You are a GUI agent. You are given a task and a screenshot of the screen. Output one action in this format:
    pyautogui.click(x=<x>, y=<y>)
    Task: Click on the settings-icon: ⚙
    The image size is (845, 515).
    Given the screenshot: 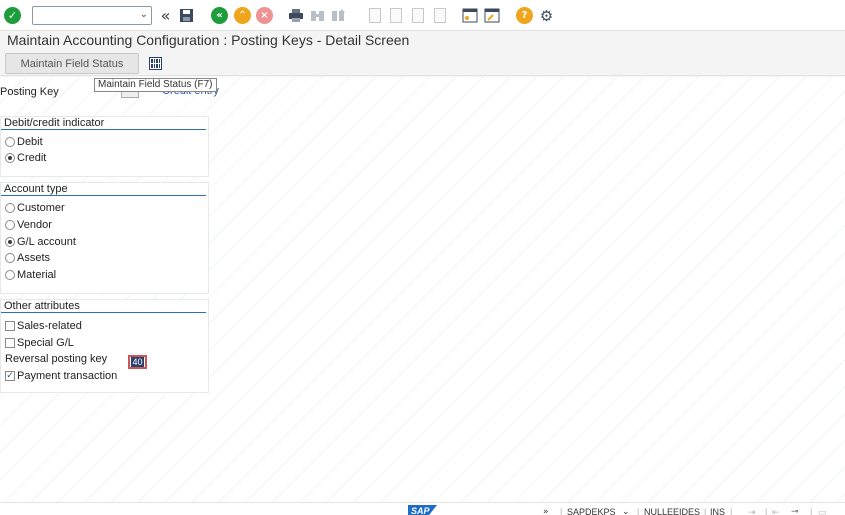 What is the action you would take?
    pyautogui.click(x=546, y=16)
    